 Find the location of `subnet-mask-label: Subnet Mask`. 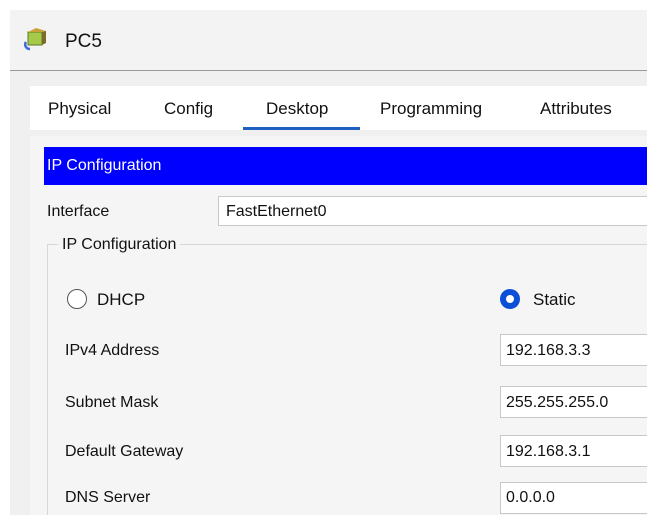

subnet-mask-label: Subnet Mask is located at coordinates (112, 402).